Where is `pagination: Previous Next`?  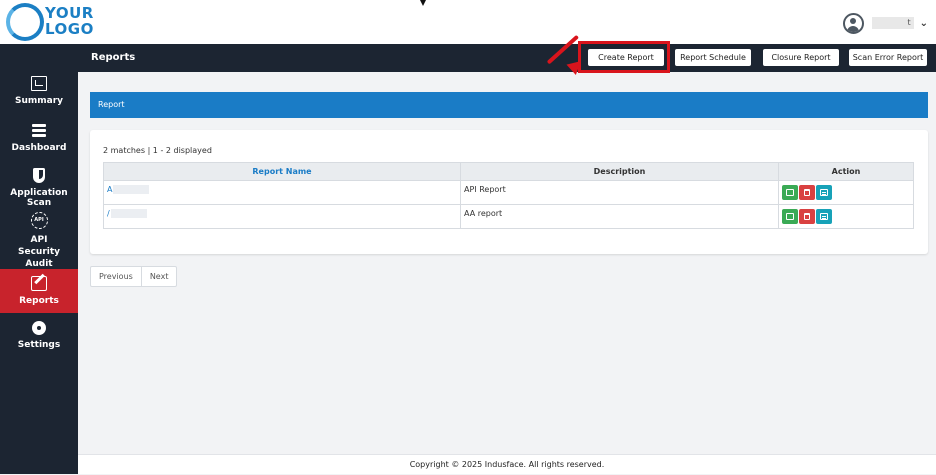
pagination: Previous Next is located at coordinates (134, 276).